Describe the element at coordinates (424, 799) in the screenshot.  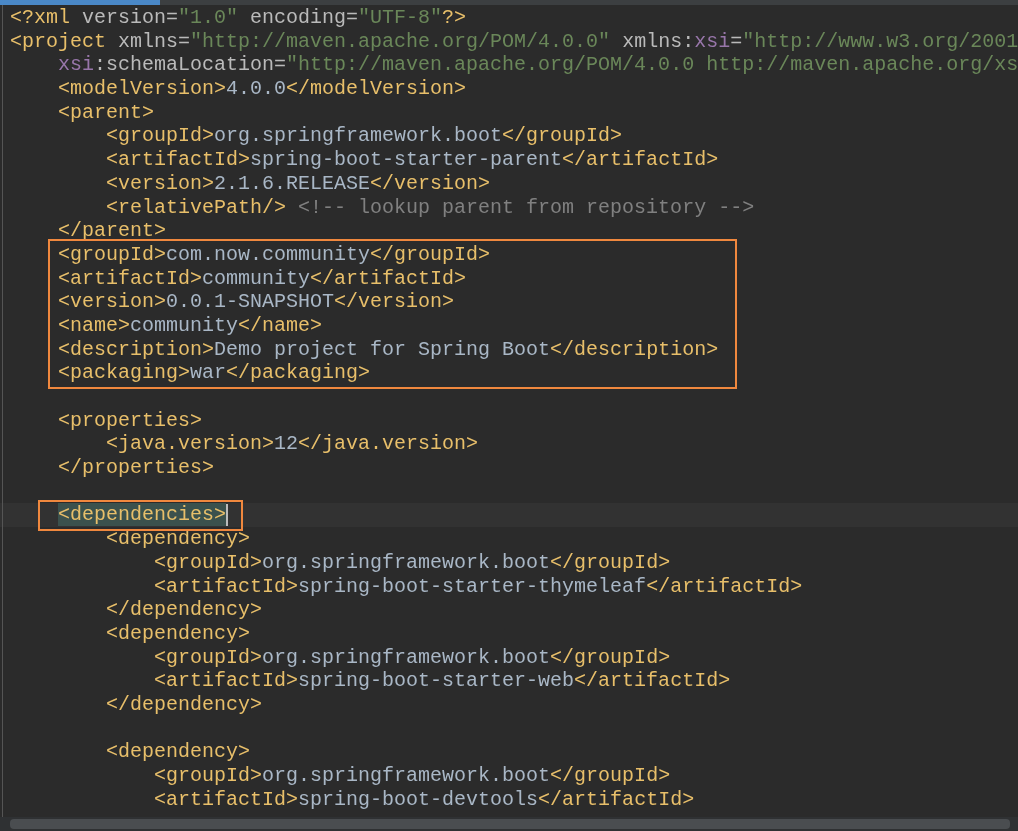
I see `code-line: <artifactId>spring-boot-devtools</artifactId>` at that location.